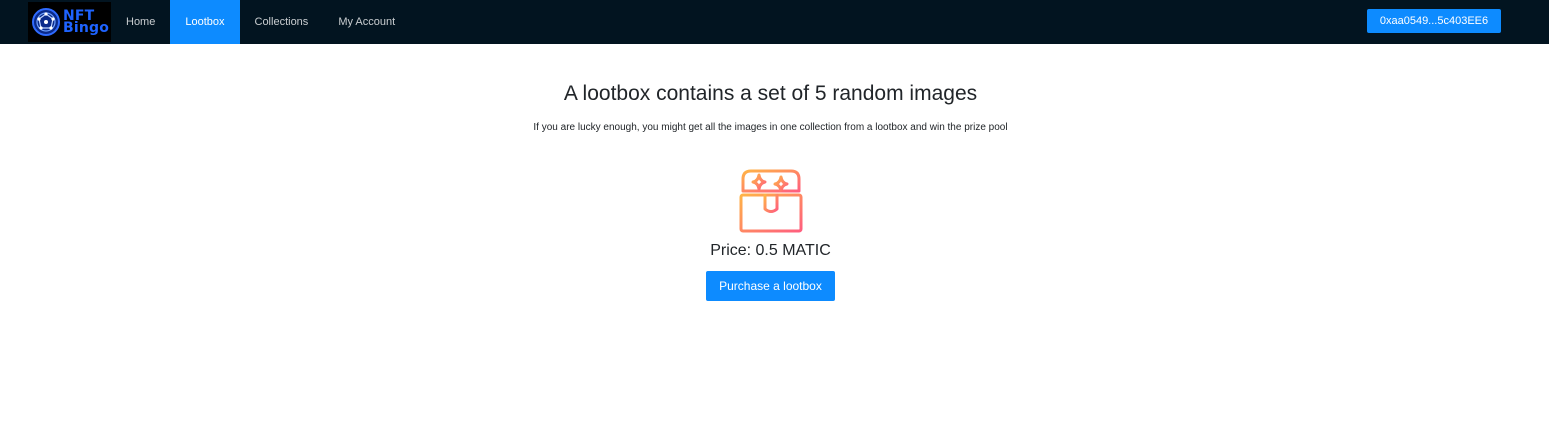 The image size is (1549, 441). Describe the element at coordinates (205, 22) in the screenshot. I see `nav-item-lootbox: Lootbox` at that location.